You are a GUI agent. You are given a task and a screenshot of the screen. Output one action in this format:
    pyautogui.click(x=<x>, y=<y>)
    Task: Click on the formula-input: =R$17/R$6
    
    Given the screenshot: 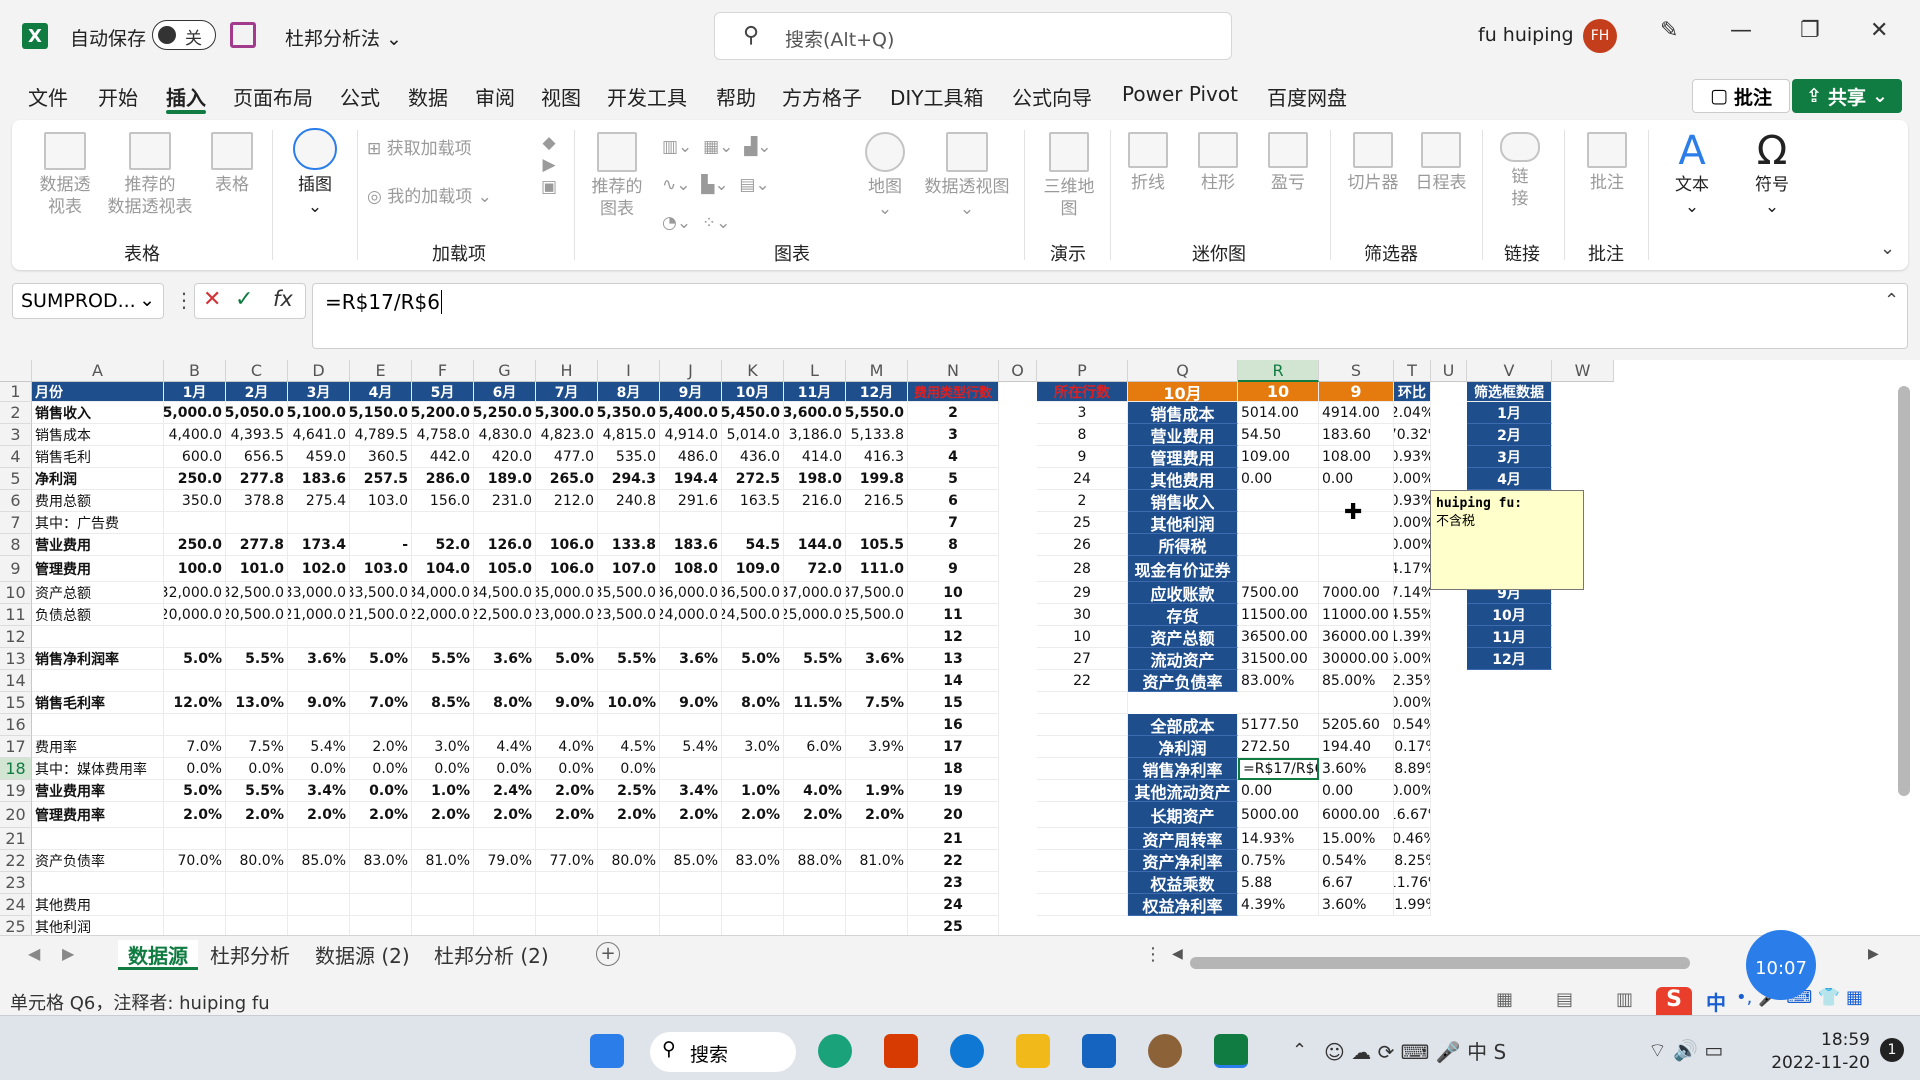 What is the action you would take?
    pyautogui.click(x=1110, y=316)
    